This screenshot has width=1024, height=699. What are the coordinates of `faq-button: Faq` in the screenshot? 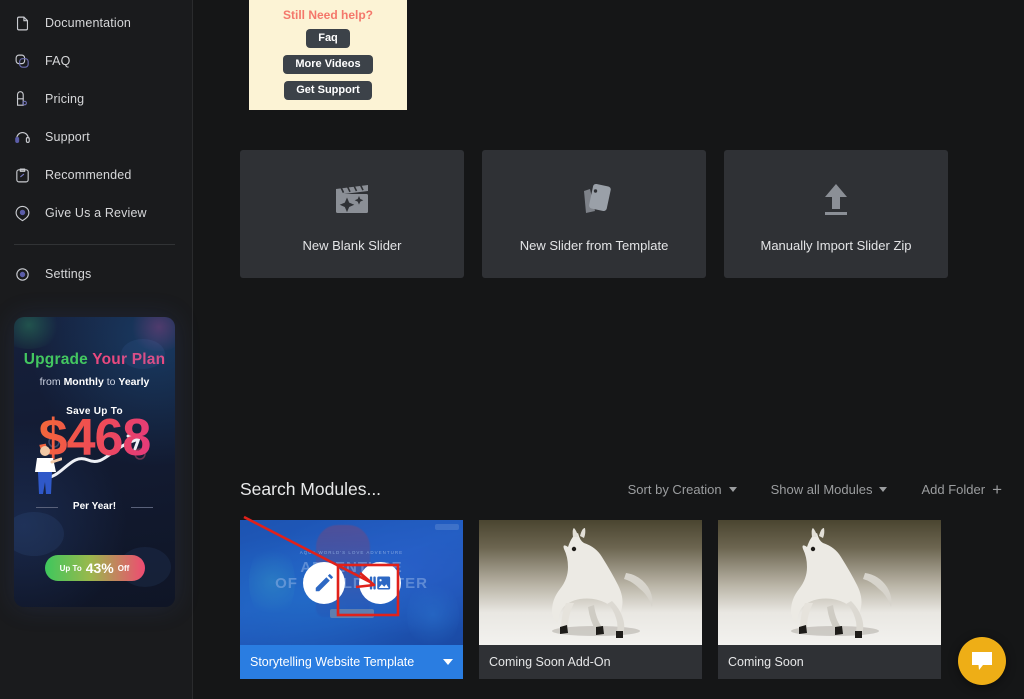 It's located at (328, 38).